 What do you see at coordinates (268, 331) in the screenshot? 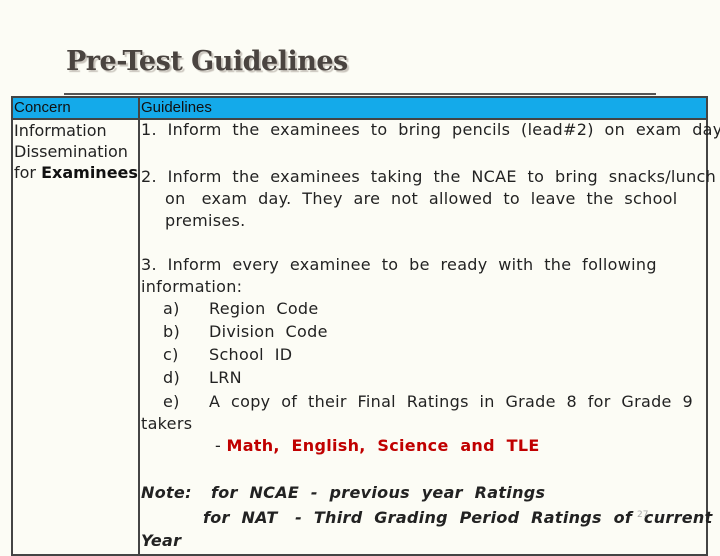
I see `sub-item-text: Division Code` at bounding box center [268, 331].